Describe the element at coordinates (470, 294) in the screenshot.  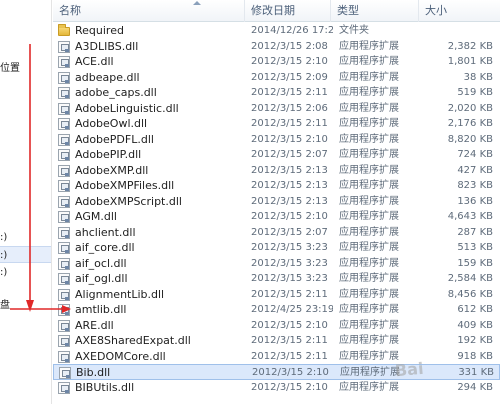
I see `file-size: 8,456 KB` at that location.